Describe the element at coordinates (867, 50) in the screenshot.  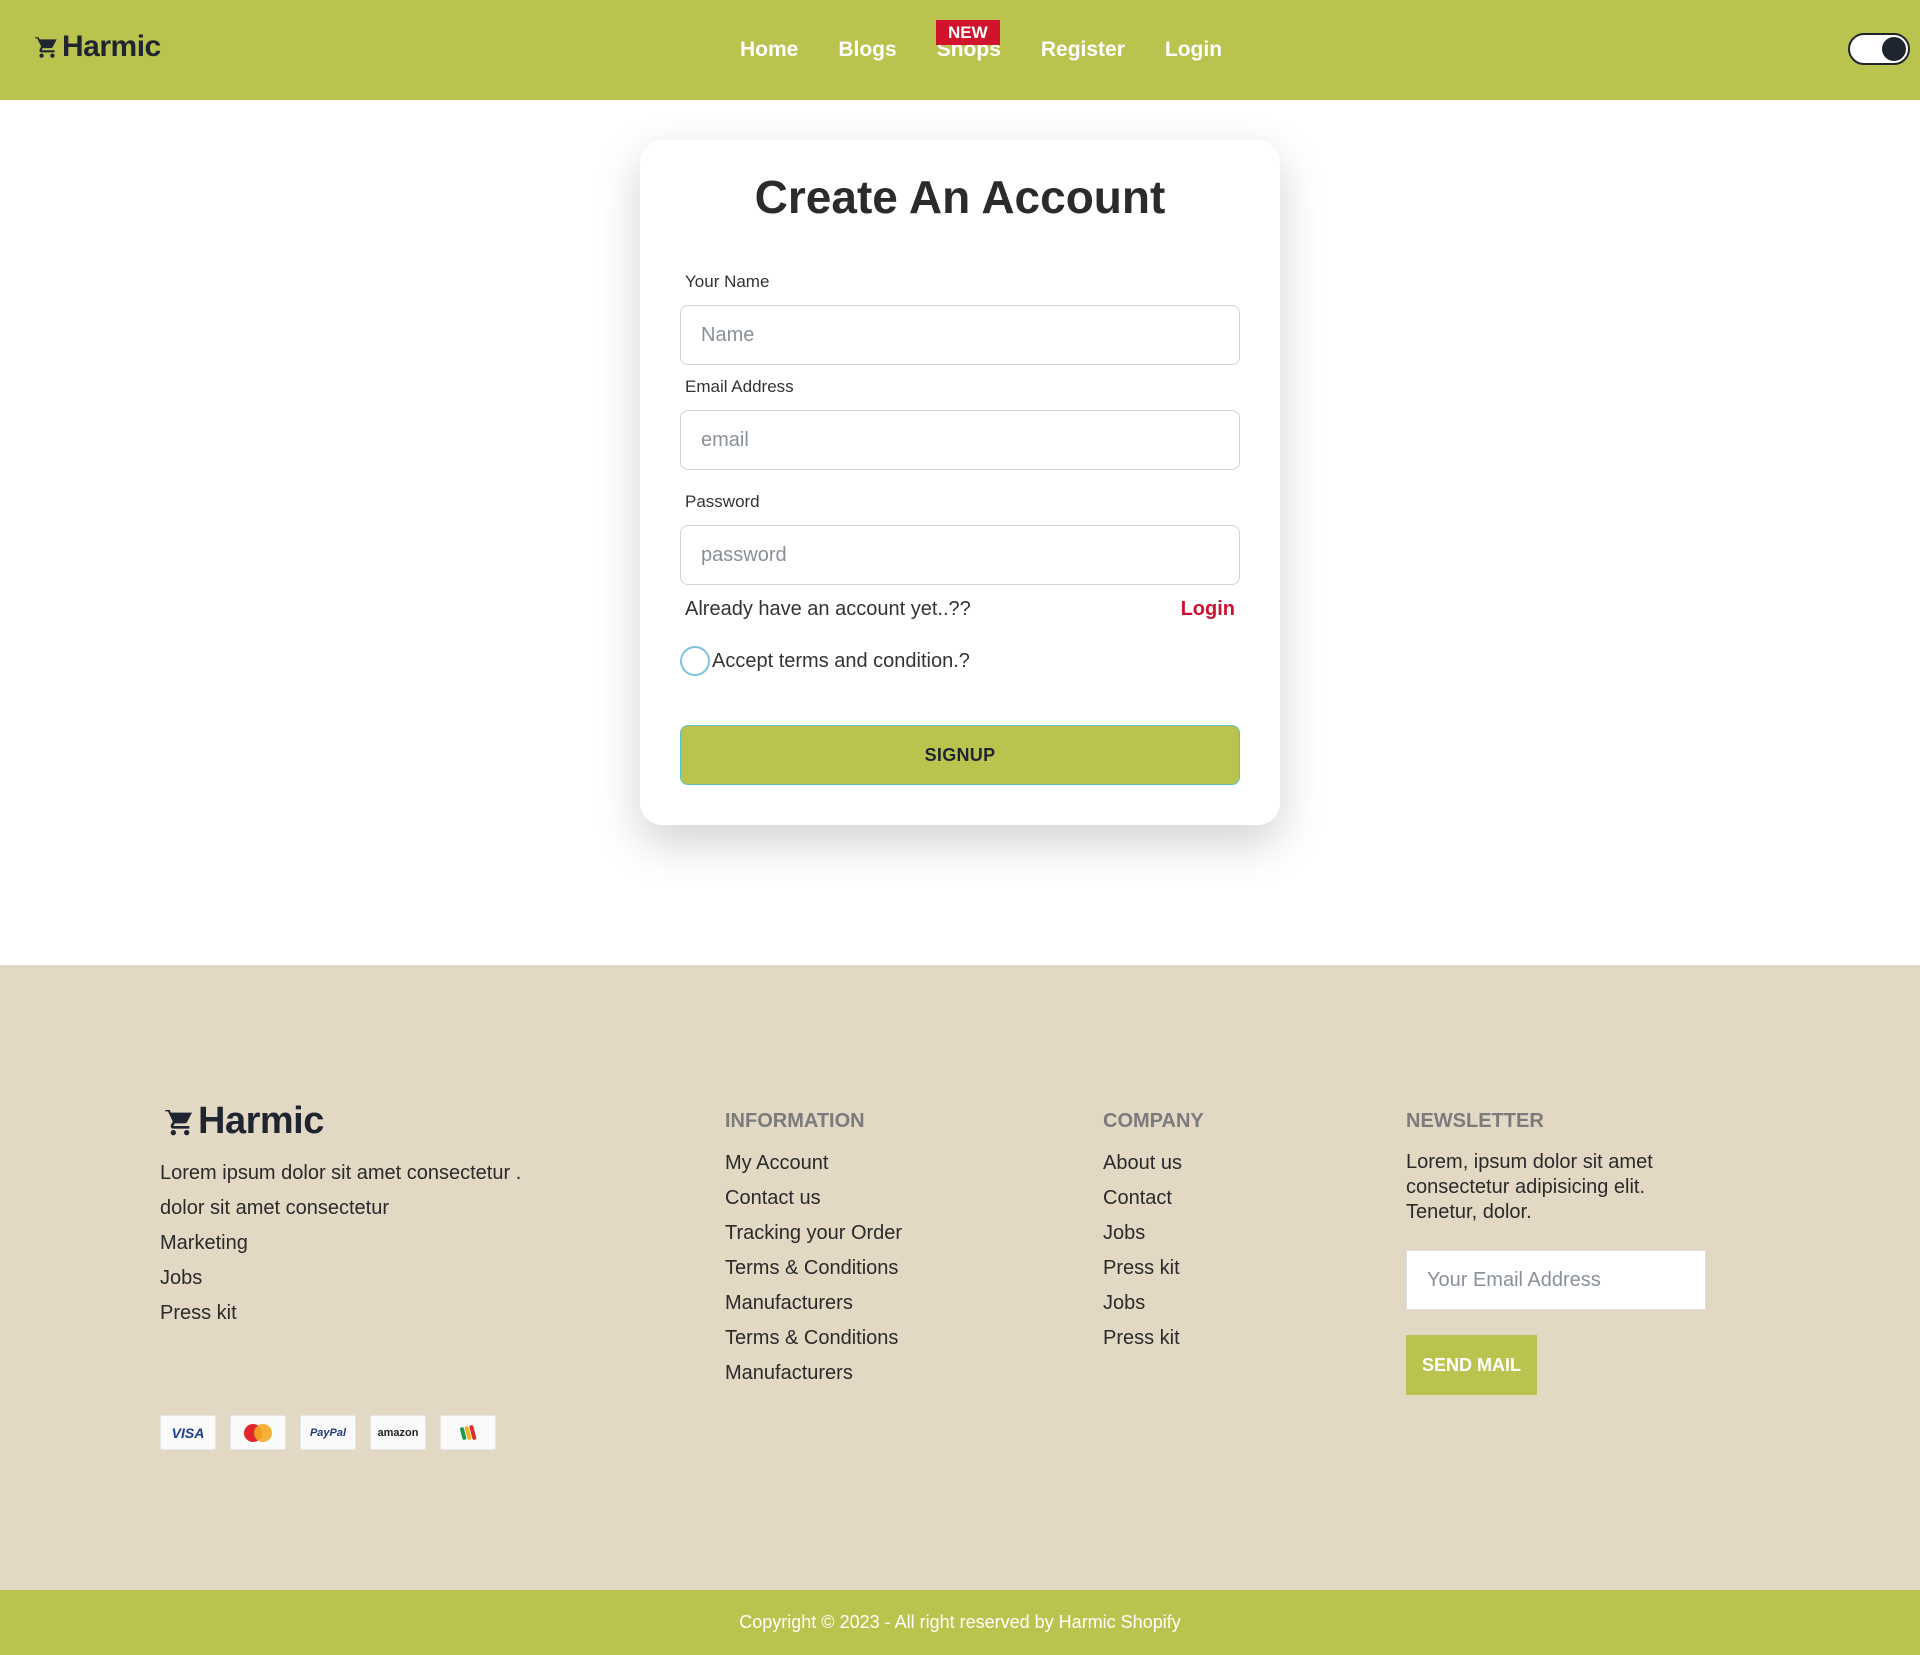
I see `nav-blogs: Blogs` at that location.